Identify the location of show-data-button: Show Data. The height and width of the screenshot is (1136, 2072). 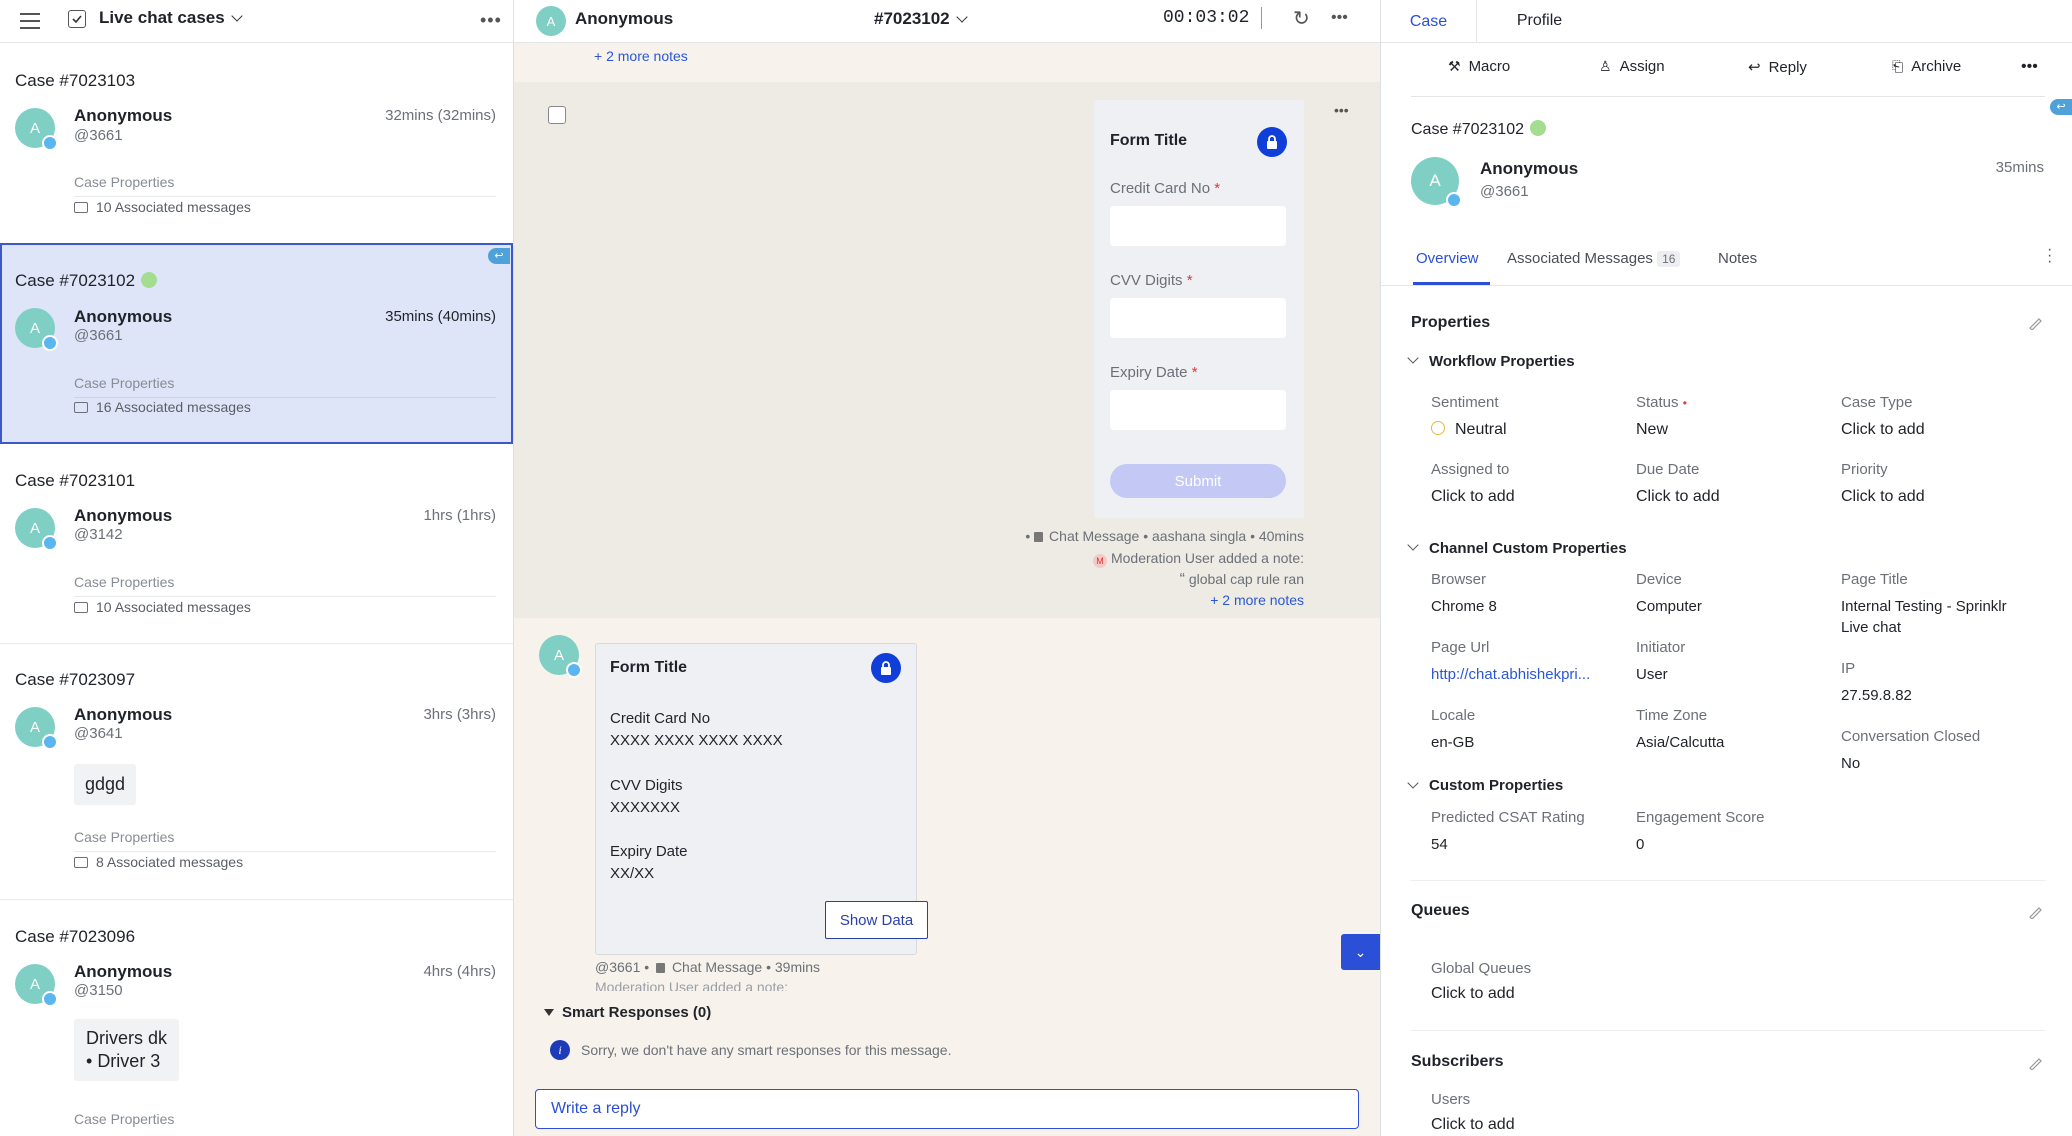
(876, 920).